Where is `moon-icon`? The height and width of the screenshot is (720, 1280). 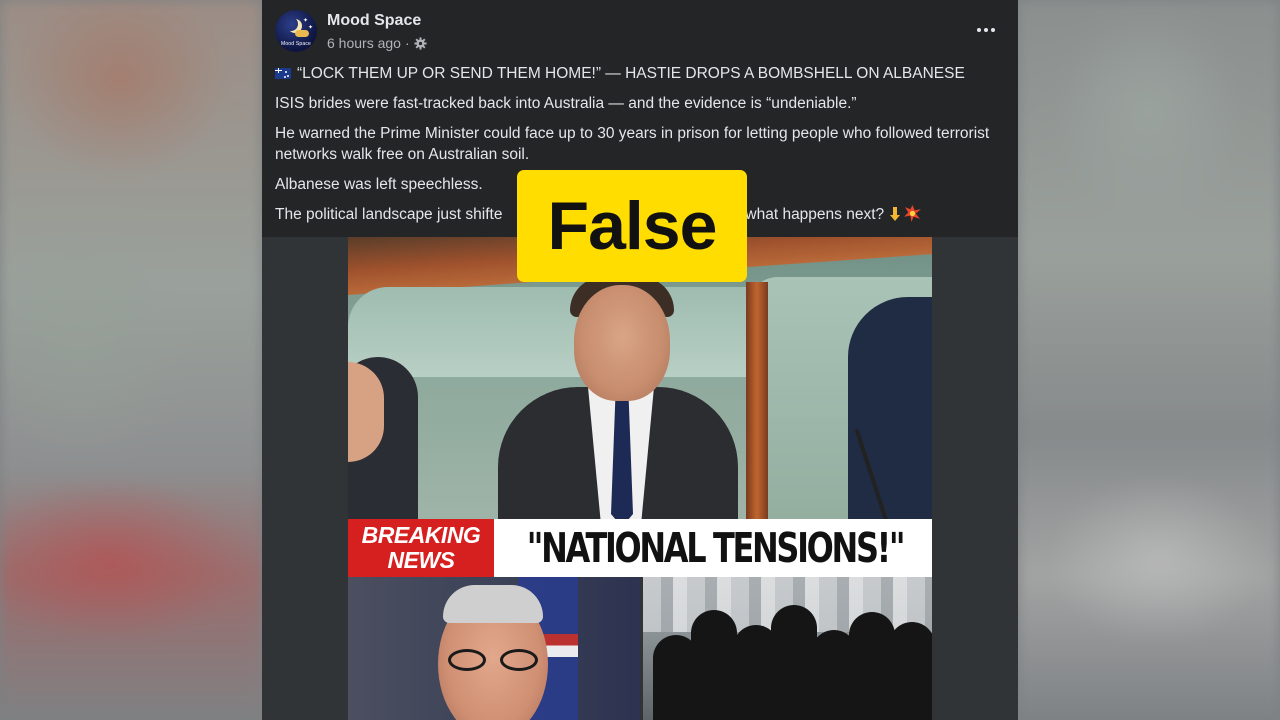
moon-icon is located at coordinates (291, 24).